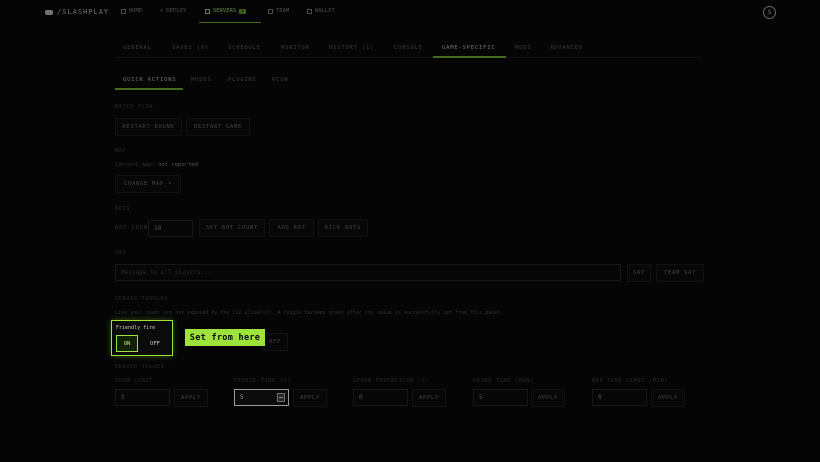 The height and width of the screenshot is (462, 820). Describe the element at coordinates (156, 165) in the screenshot. I see `current-map-text: Current map: not reported` at that location.